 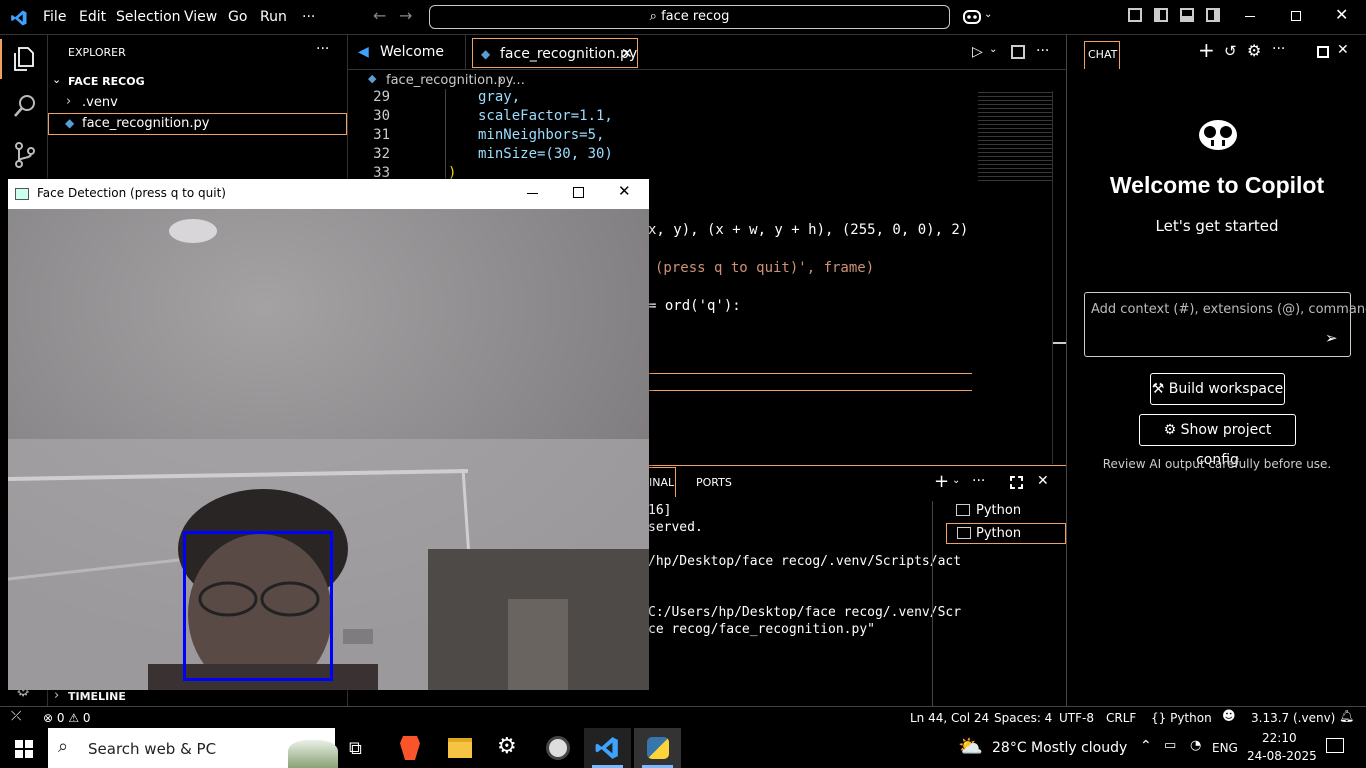 What do you see at coordinates (54, 17) in the screenshot?
I see `menu-file: File` at bounding box center [54, 17].